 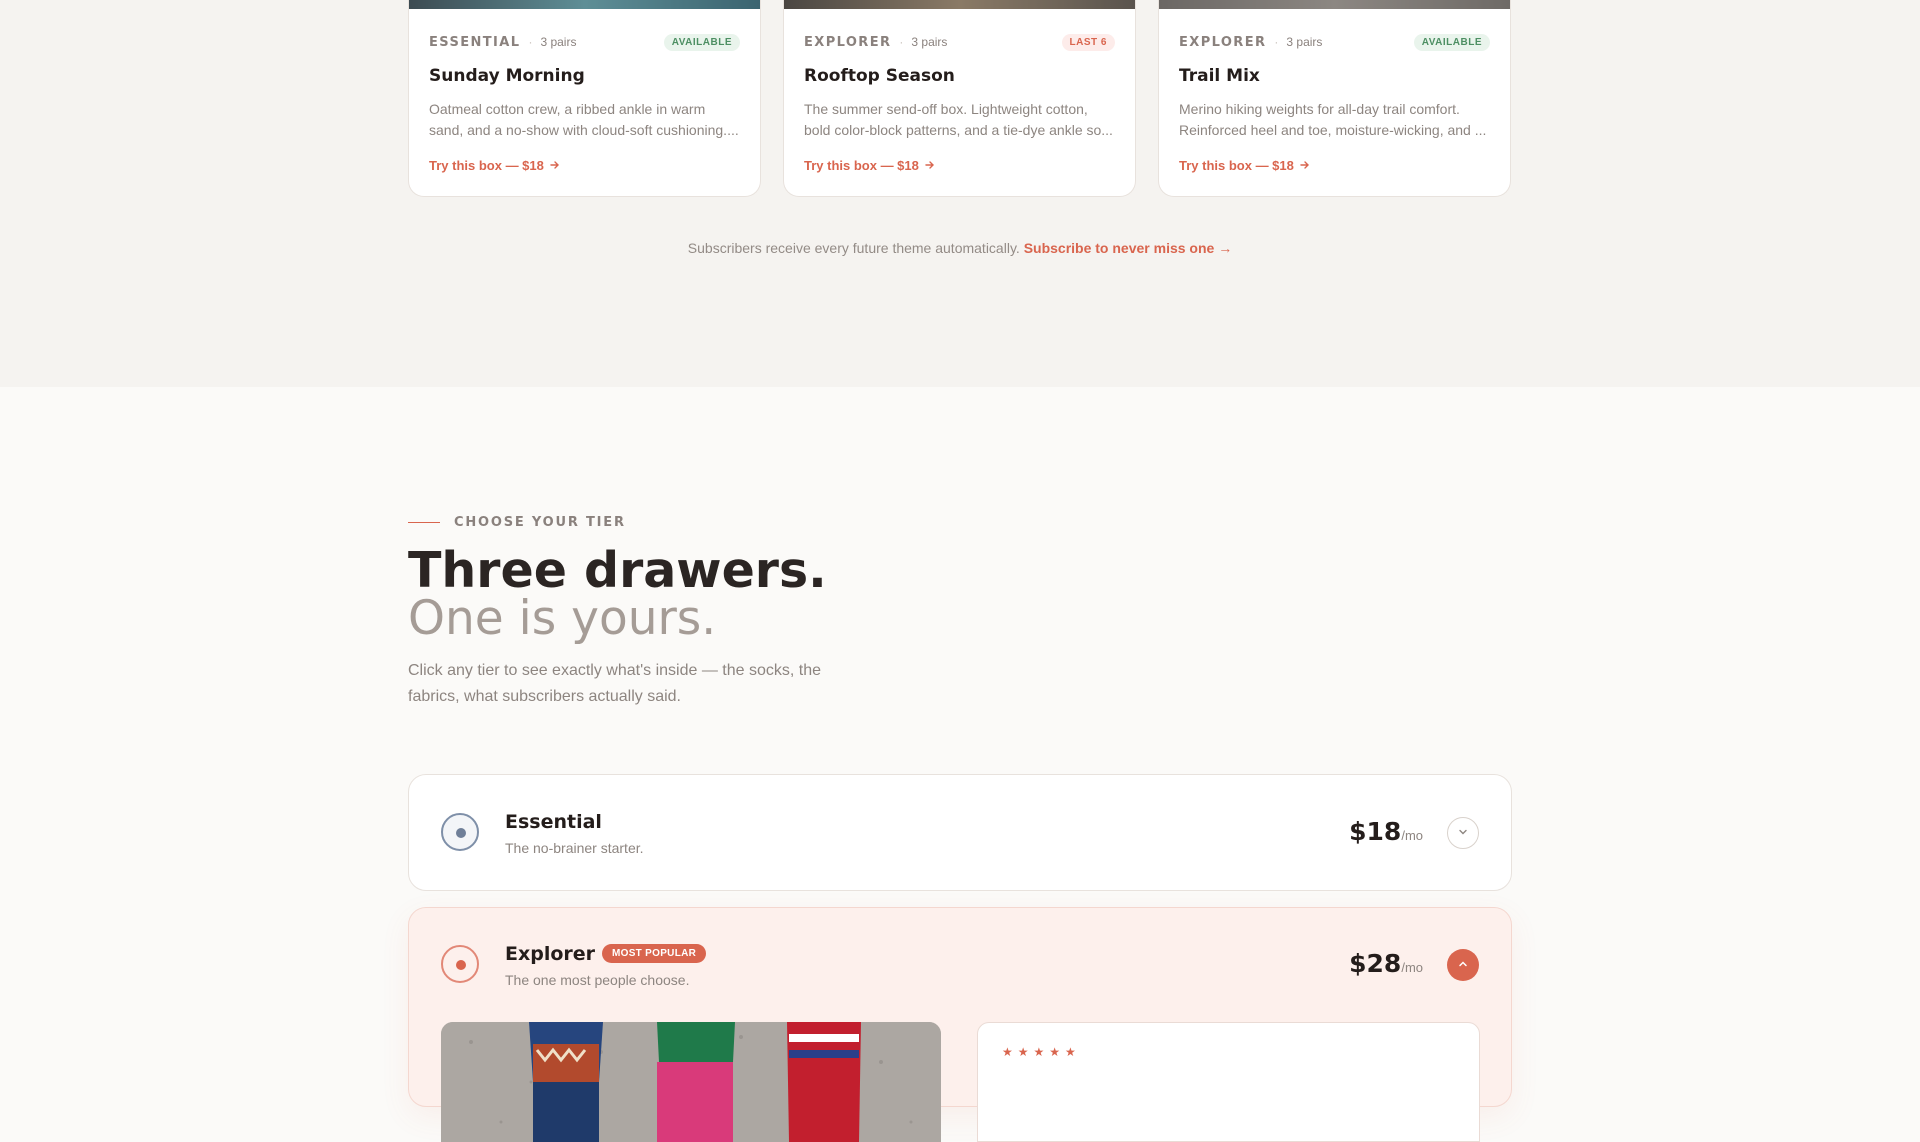 What do you see at coordinates (550, 954) in the screenshot?
I see `tier-name: Explorer` at bounding box center [550, 954].